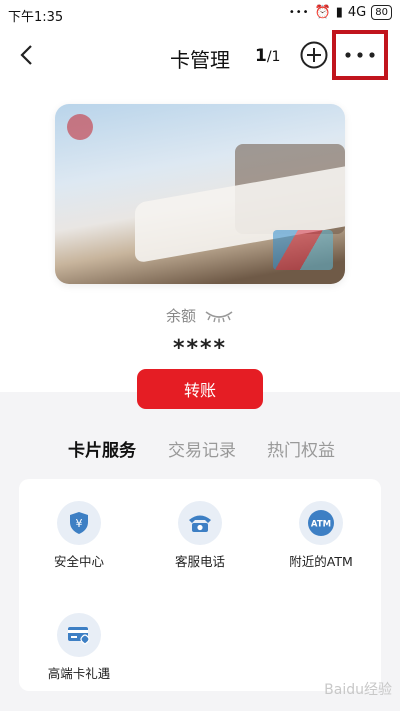 The width and height of the screenshot is (400, 711). I want to click on battery-indicator: 80, so click(381, 12).